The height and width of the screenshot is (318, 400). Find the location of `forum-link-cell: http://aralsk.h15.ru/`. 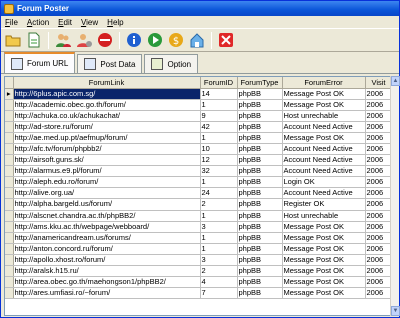

forum-link-cell: http://aralsk.h15.ru/ is located at coordinates (107, 271).